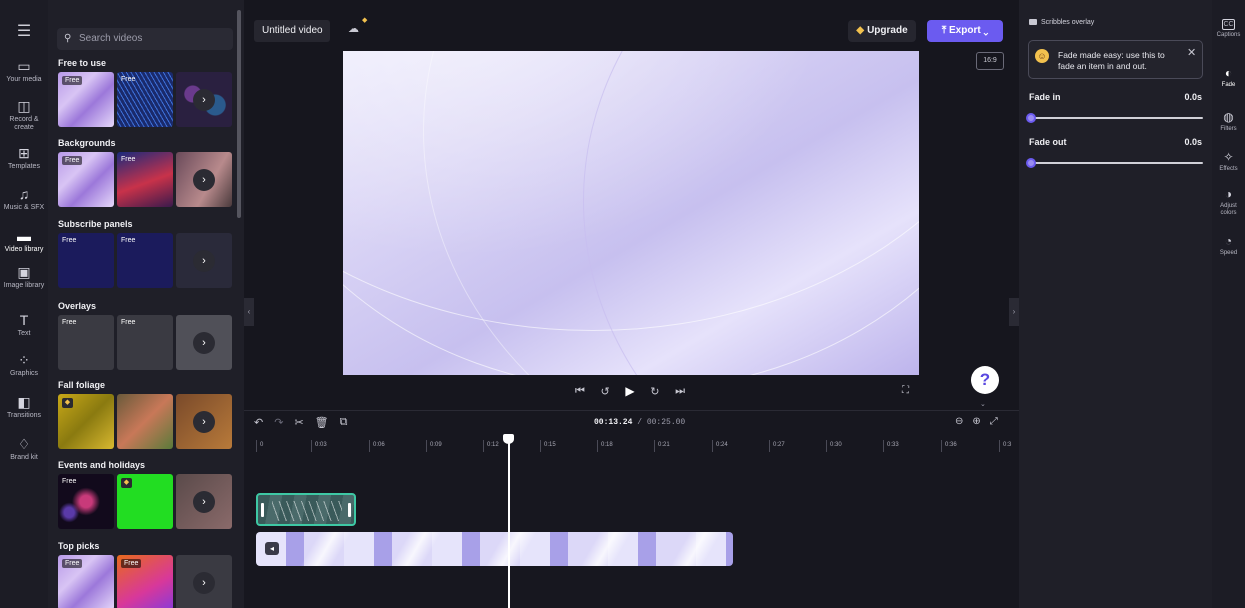 This screenshot has width=1245, height=608. Describe the element at coordinates (24, 449) in the screenshot. I see `rail-brand-kit: ♢ Brand kit` at that location.